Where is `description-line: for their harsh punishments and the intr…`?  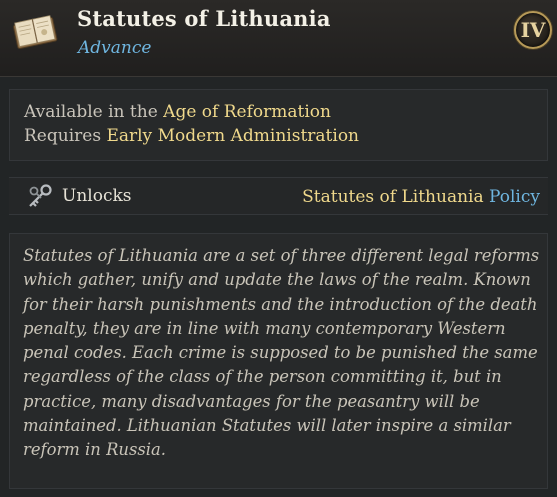 description-line: for their harsh punishments and the intr… is located at coordinates (280, 304).